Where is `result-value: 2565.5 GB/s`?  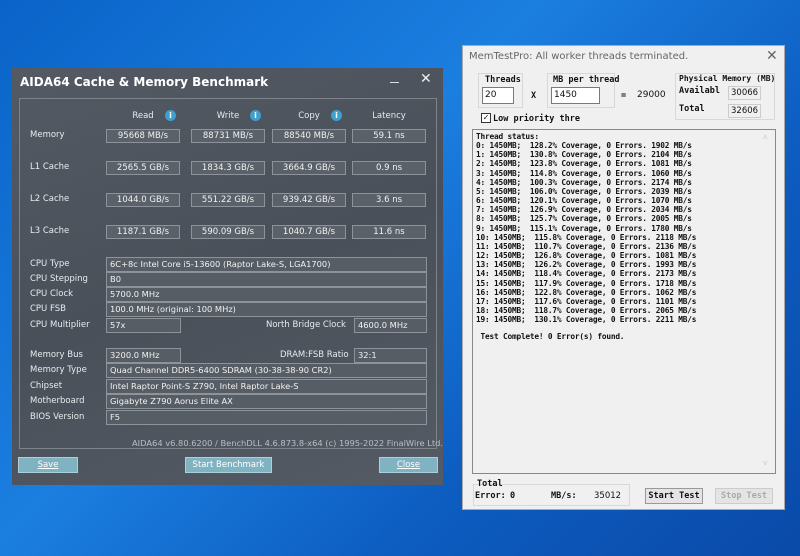 result-value: 2565.5 GB/s is located at coordinates (143, 168).